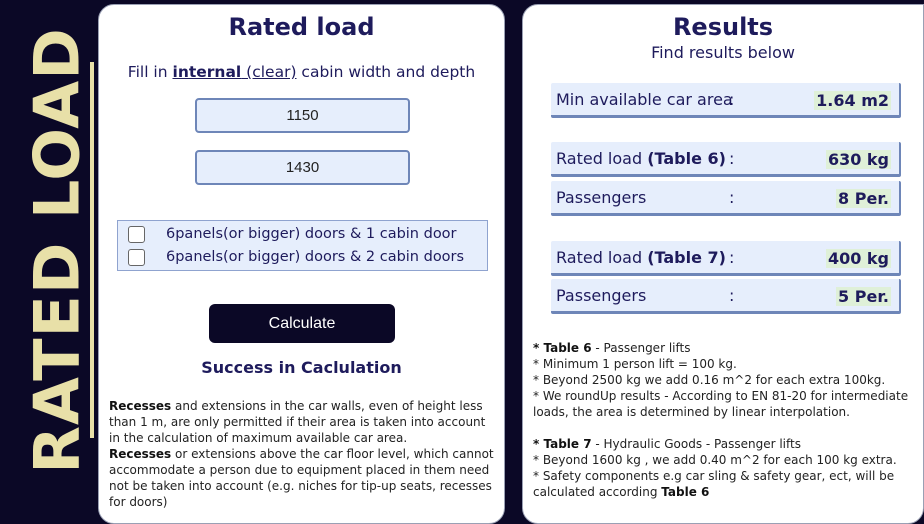 The height and width of the screenshot is (524, 924). What do you see at coordinates (92, 250) in the screenshot?
I see `banner-rule` at bounding box center [92, 250].